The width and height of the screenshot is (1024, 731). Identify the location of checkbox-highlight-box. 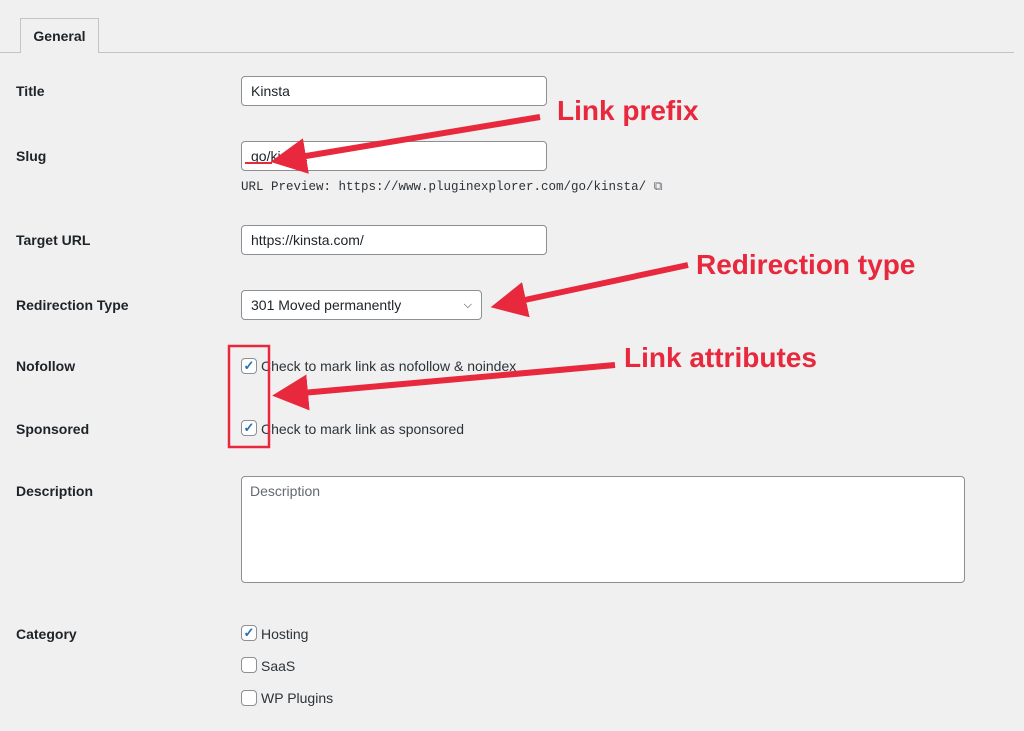
(249, 396).